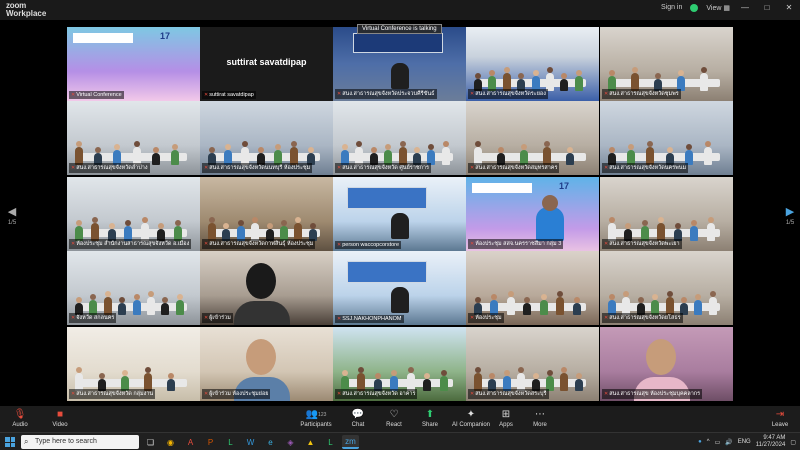 This screenshot has height=450, width=800. Describe the element at coordinates (506, 418) in the screenshot. I see `apps-button: ⊞ Apps` at that location.